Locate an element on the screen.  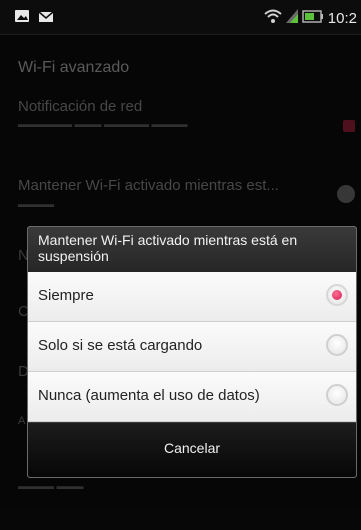
option-label: Nunca (aumenta el uso de datos) is located at coordinates (149, 395).